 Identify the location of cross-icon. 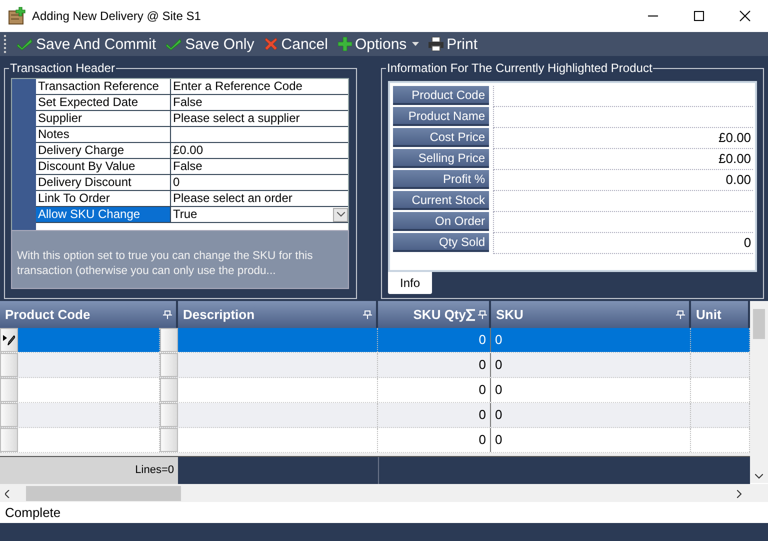
(271, 44).